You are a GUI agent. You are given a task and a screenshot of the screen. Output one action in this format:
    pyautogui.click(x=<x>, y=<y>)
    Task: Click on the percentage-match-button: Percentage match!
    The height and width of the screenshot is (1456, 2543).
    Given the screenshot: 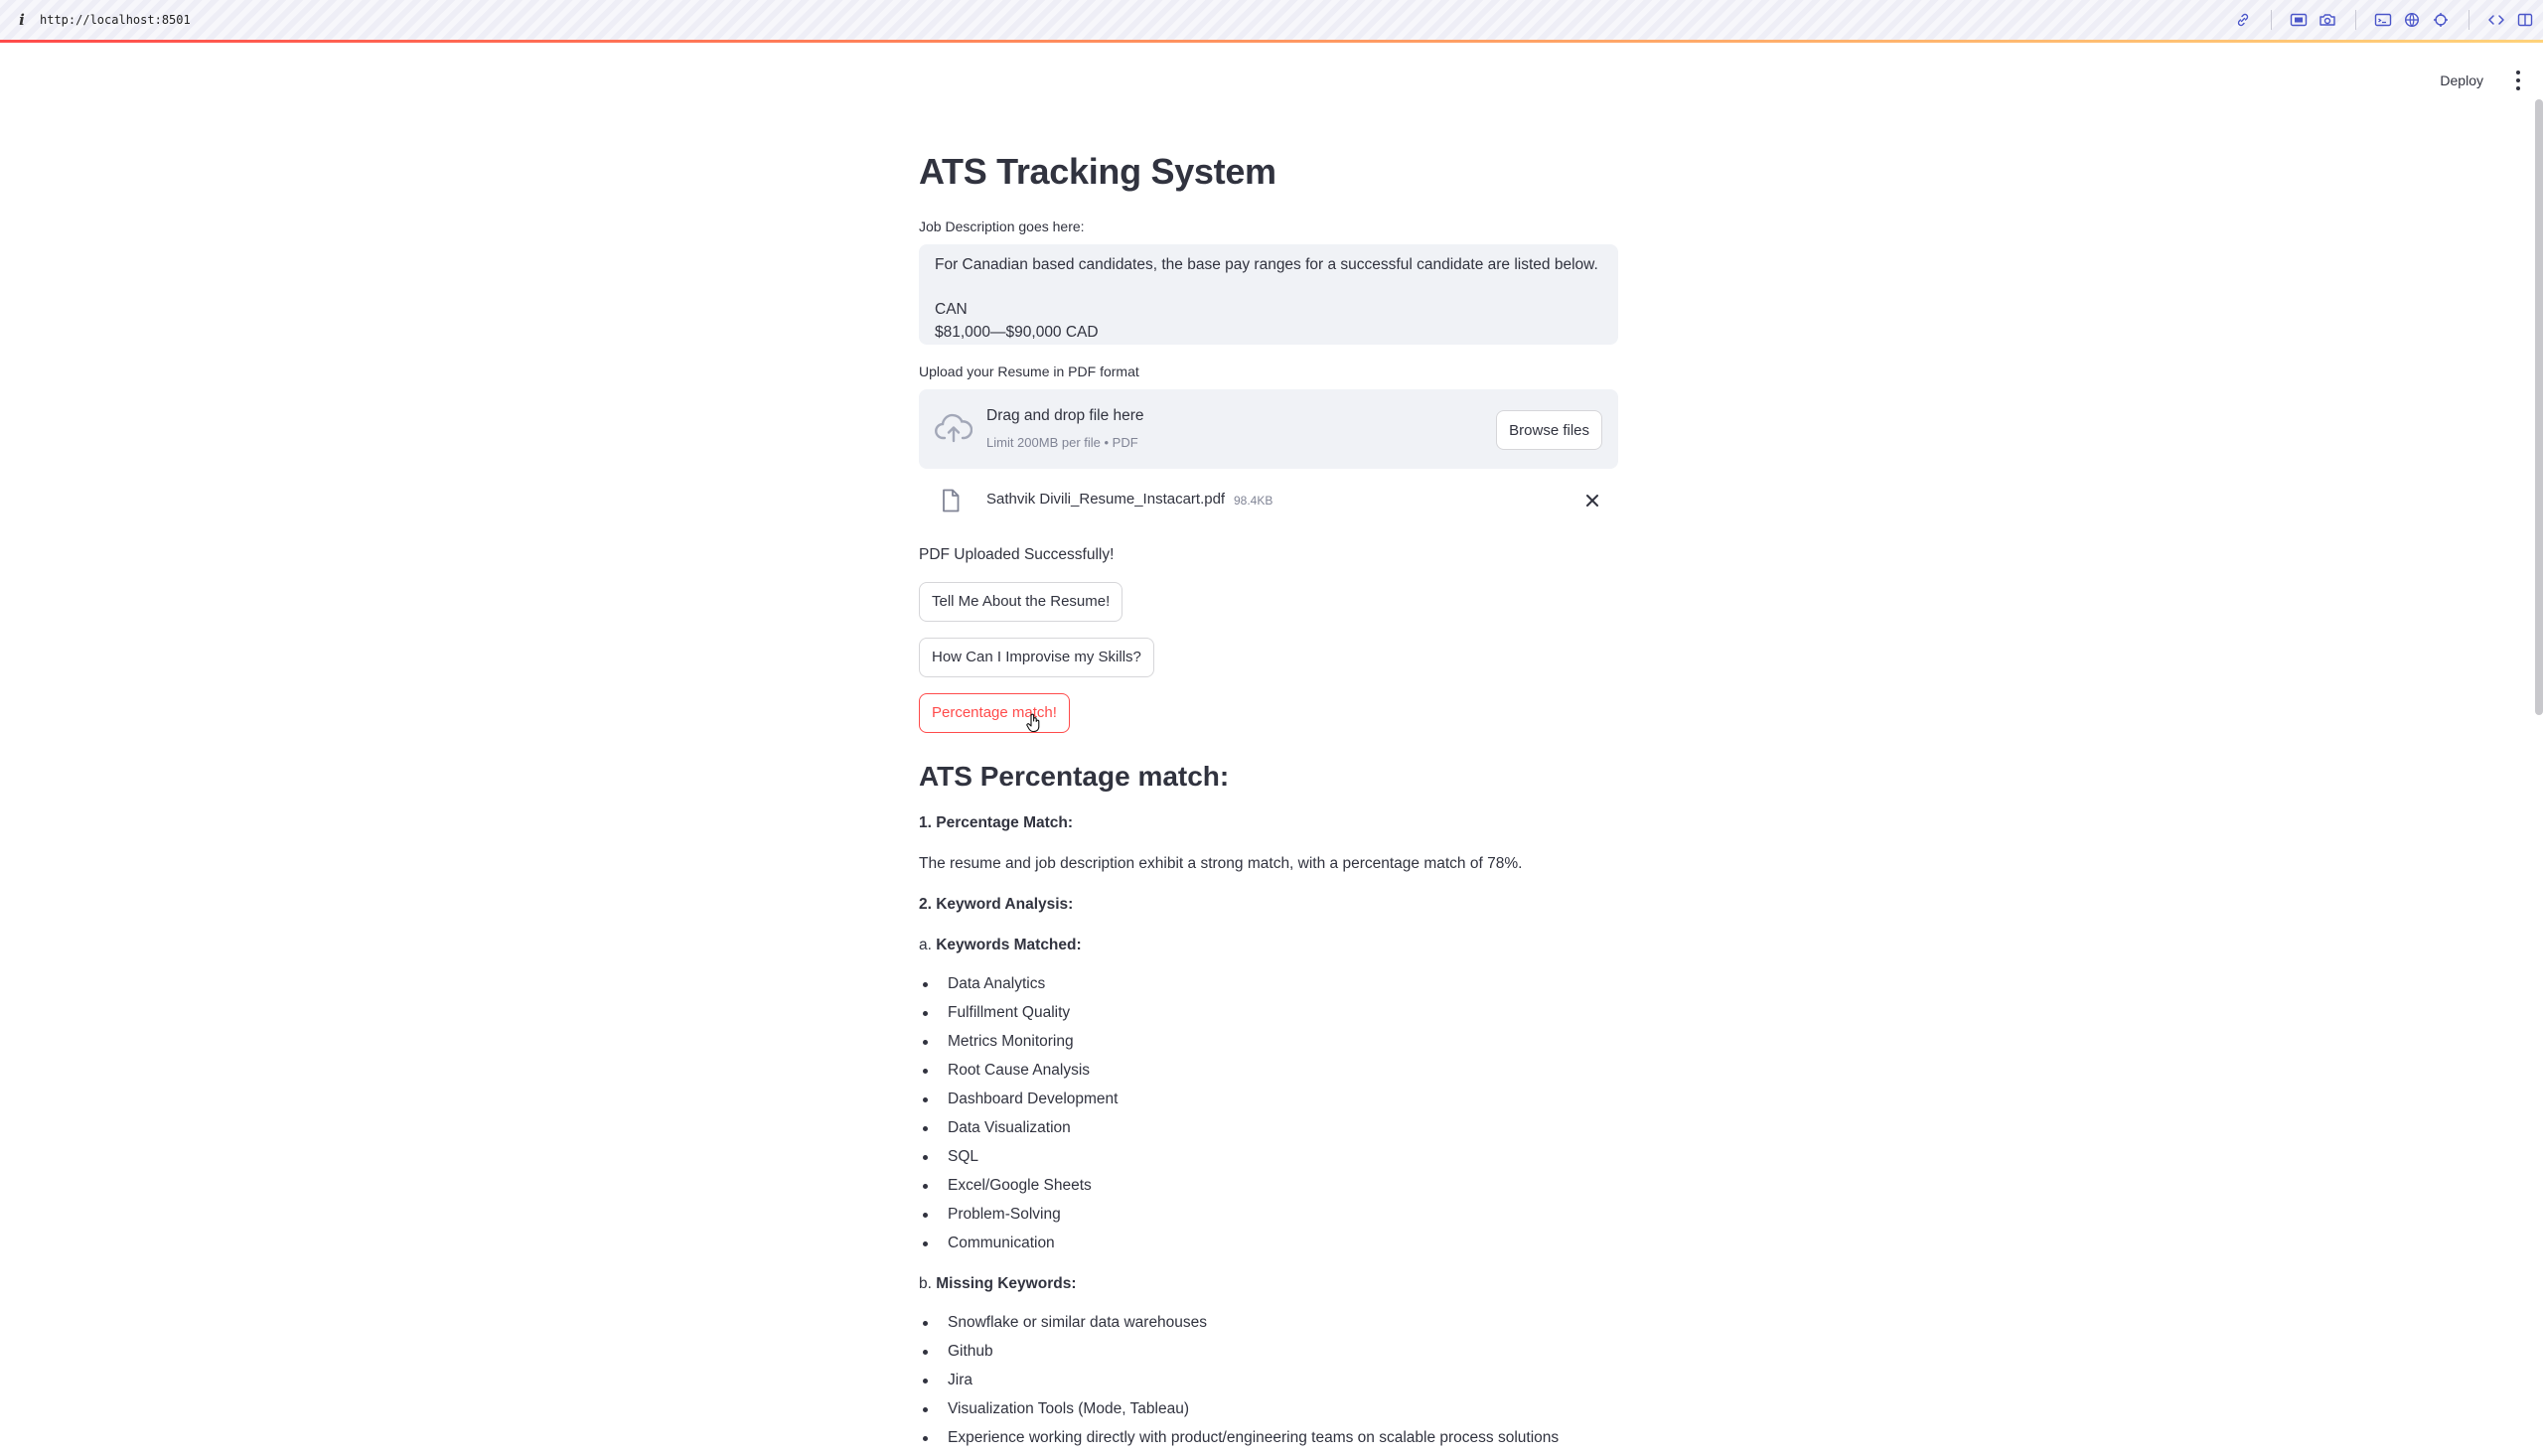 What is the action you would take?
    pyautogui.click(x=994, y=713)
    